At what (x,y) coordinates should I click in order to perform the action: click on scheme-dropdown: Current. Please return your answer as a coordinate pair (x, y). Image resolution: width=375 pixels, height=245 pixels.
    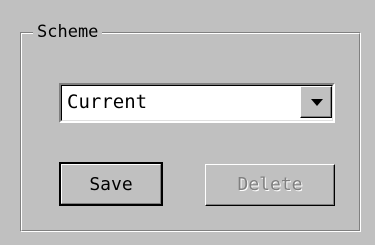
    Looking at the image, I should click on (197, 103).